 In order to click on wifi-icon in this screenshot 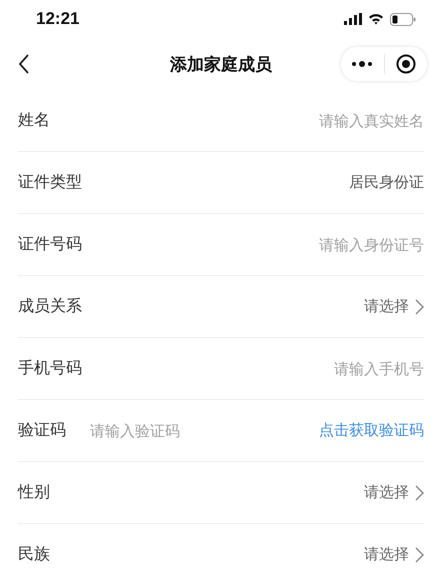, I will do `click(376, 19)`.